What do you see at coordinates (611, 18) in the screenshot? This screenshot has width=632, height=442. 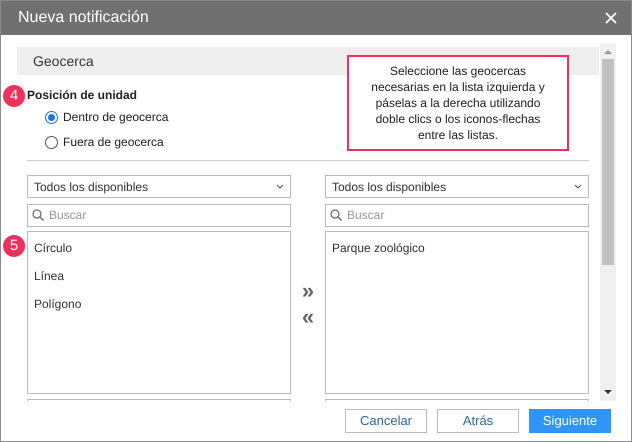 I see `close-icon` at bounding box center [611, 18].